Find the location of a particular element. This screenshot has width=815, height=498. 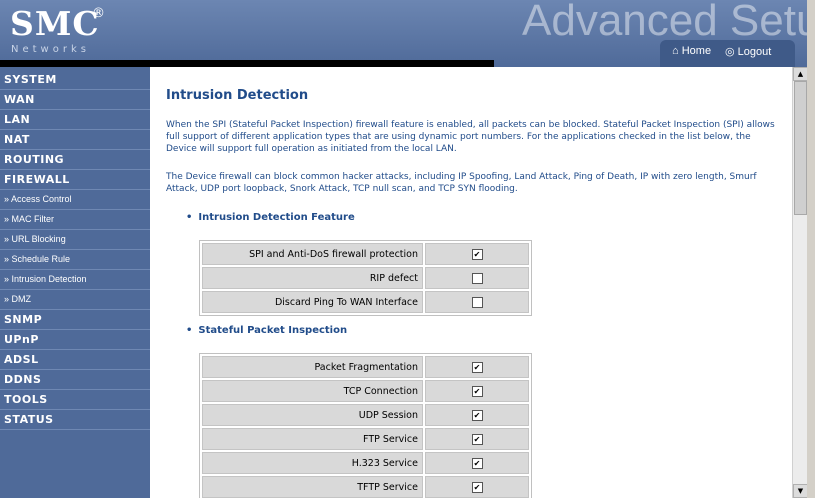

table-row: H.323 Service ✔ is located at coordinates (365, 463).